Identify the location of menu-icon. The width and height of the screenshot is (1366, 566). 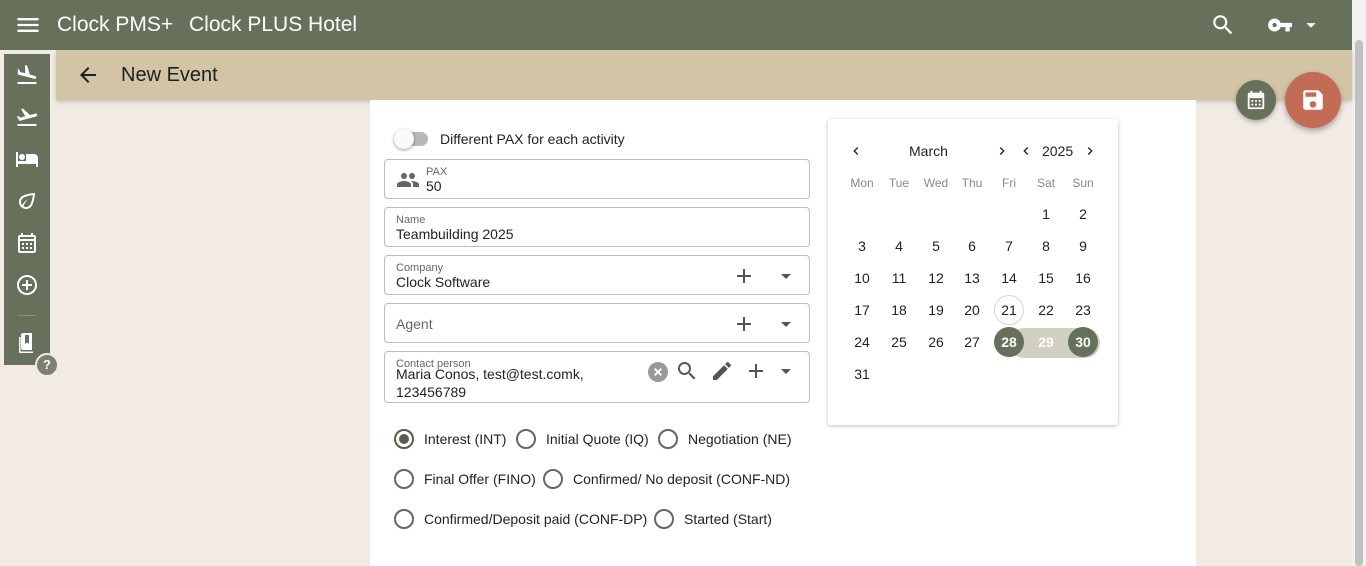
(28, 25).